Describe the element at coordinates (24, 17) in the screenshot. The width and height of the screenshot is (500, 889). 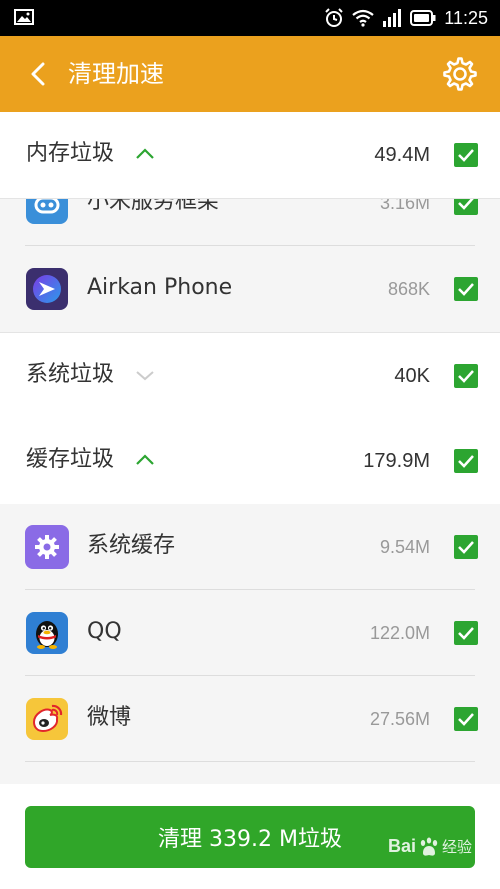
I see `image-icon` at that location.